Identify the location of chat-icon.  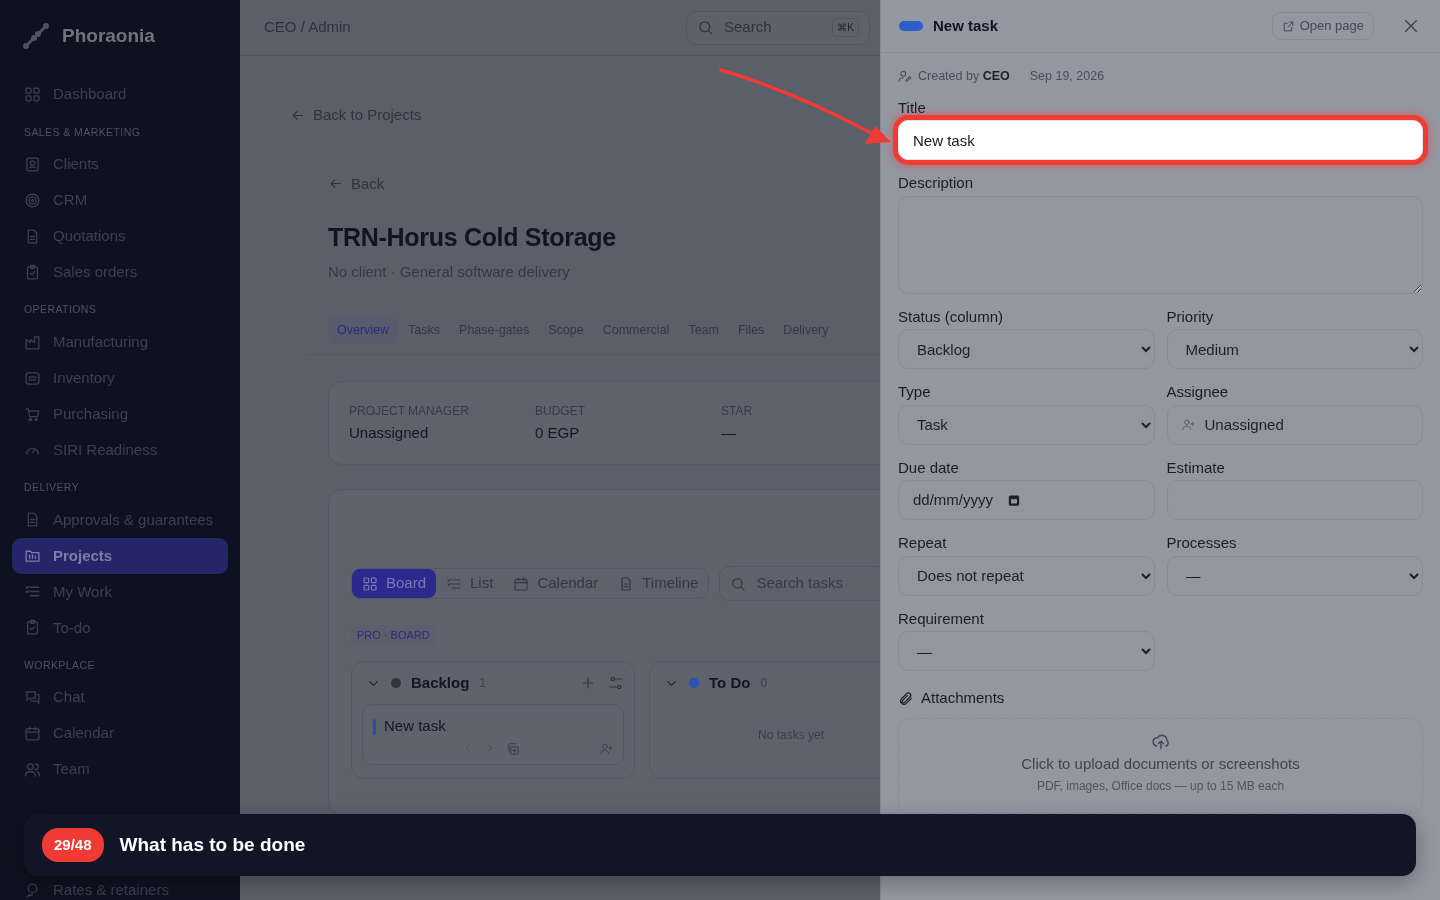
(32, 697).